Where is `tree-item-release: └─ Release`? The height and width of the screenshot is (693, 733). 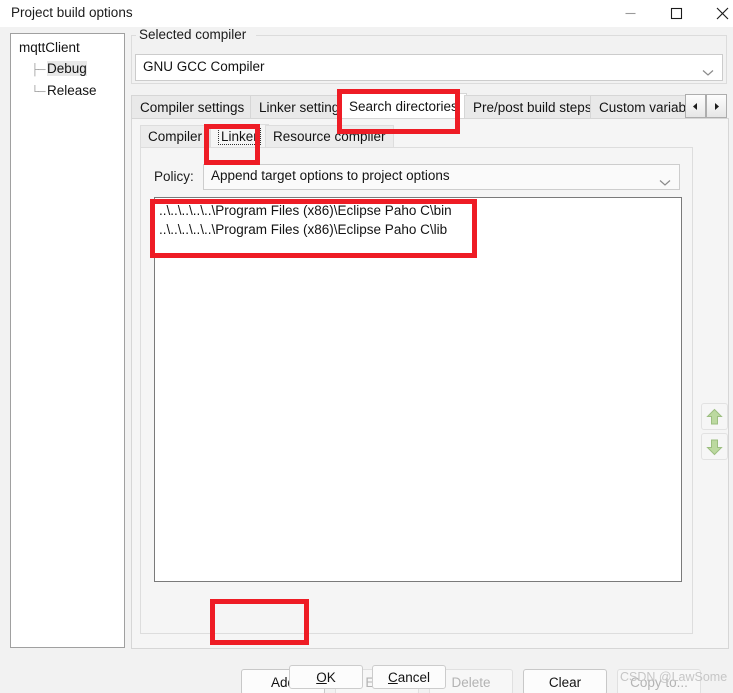 tree-item-release: └─ Release is located at coordinates (64, 90).